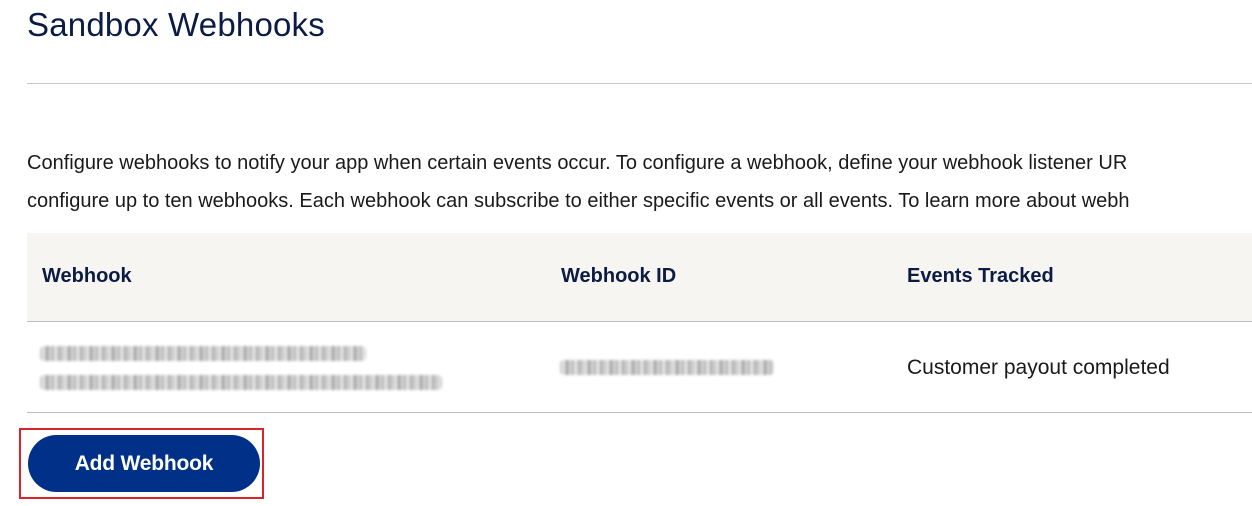 This screenshot has height=506, width=1252. I want to click on column-header-events-tracked: Events Tracked, so click(980, 276).